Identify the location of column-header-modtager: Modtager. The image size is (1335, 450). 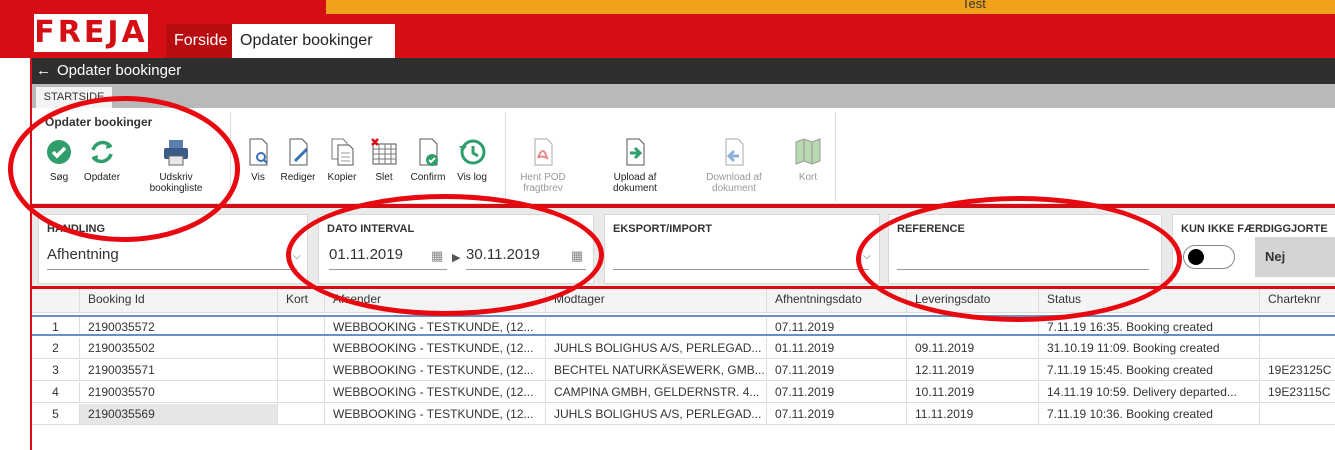
(656, 300).